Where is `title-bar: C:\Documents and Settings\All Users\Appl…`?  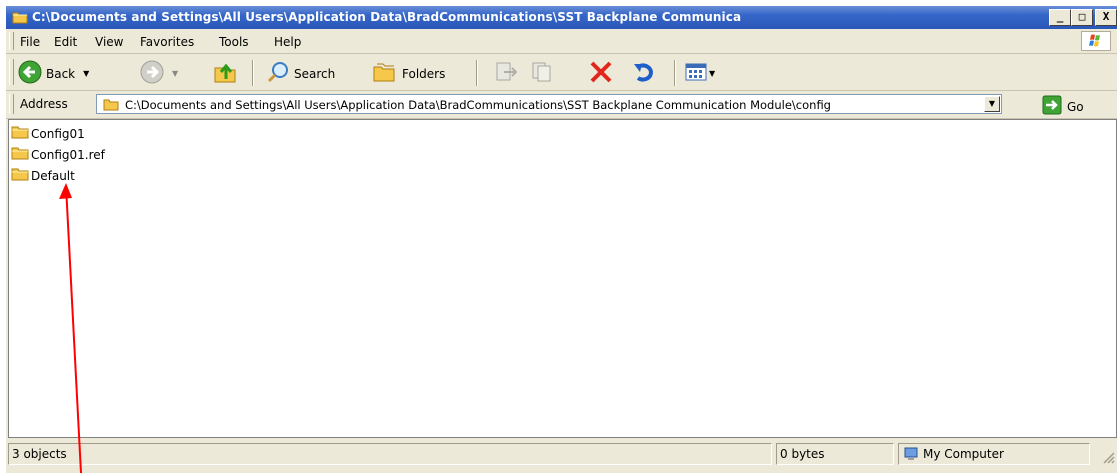 title-bar: C:\Documents and Settings\All Users\Appl… is located at coordinates (561, 17).